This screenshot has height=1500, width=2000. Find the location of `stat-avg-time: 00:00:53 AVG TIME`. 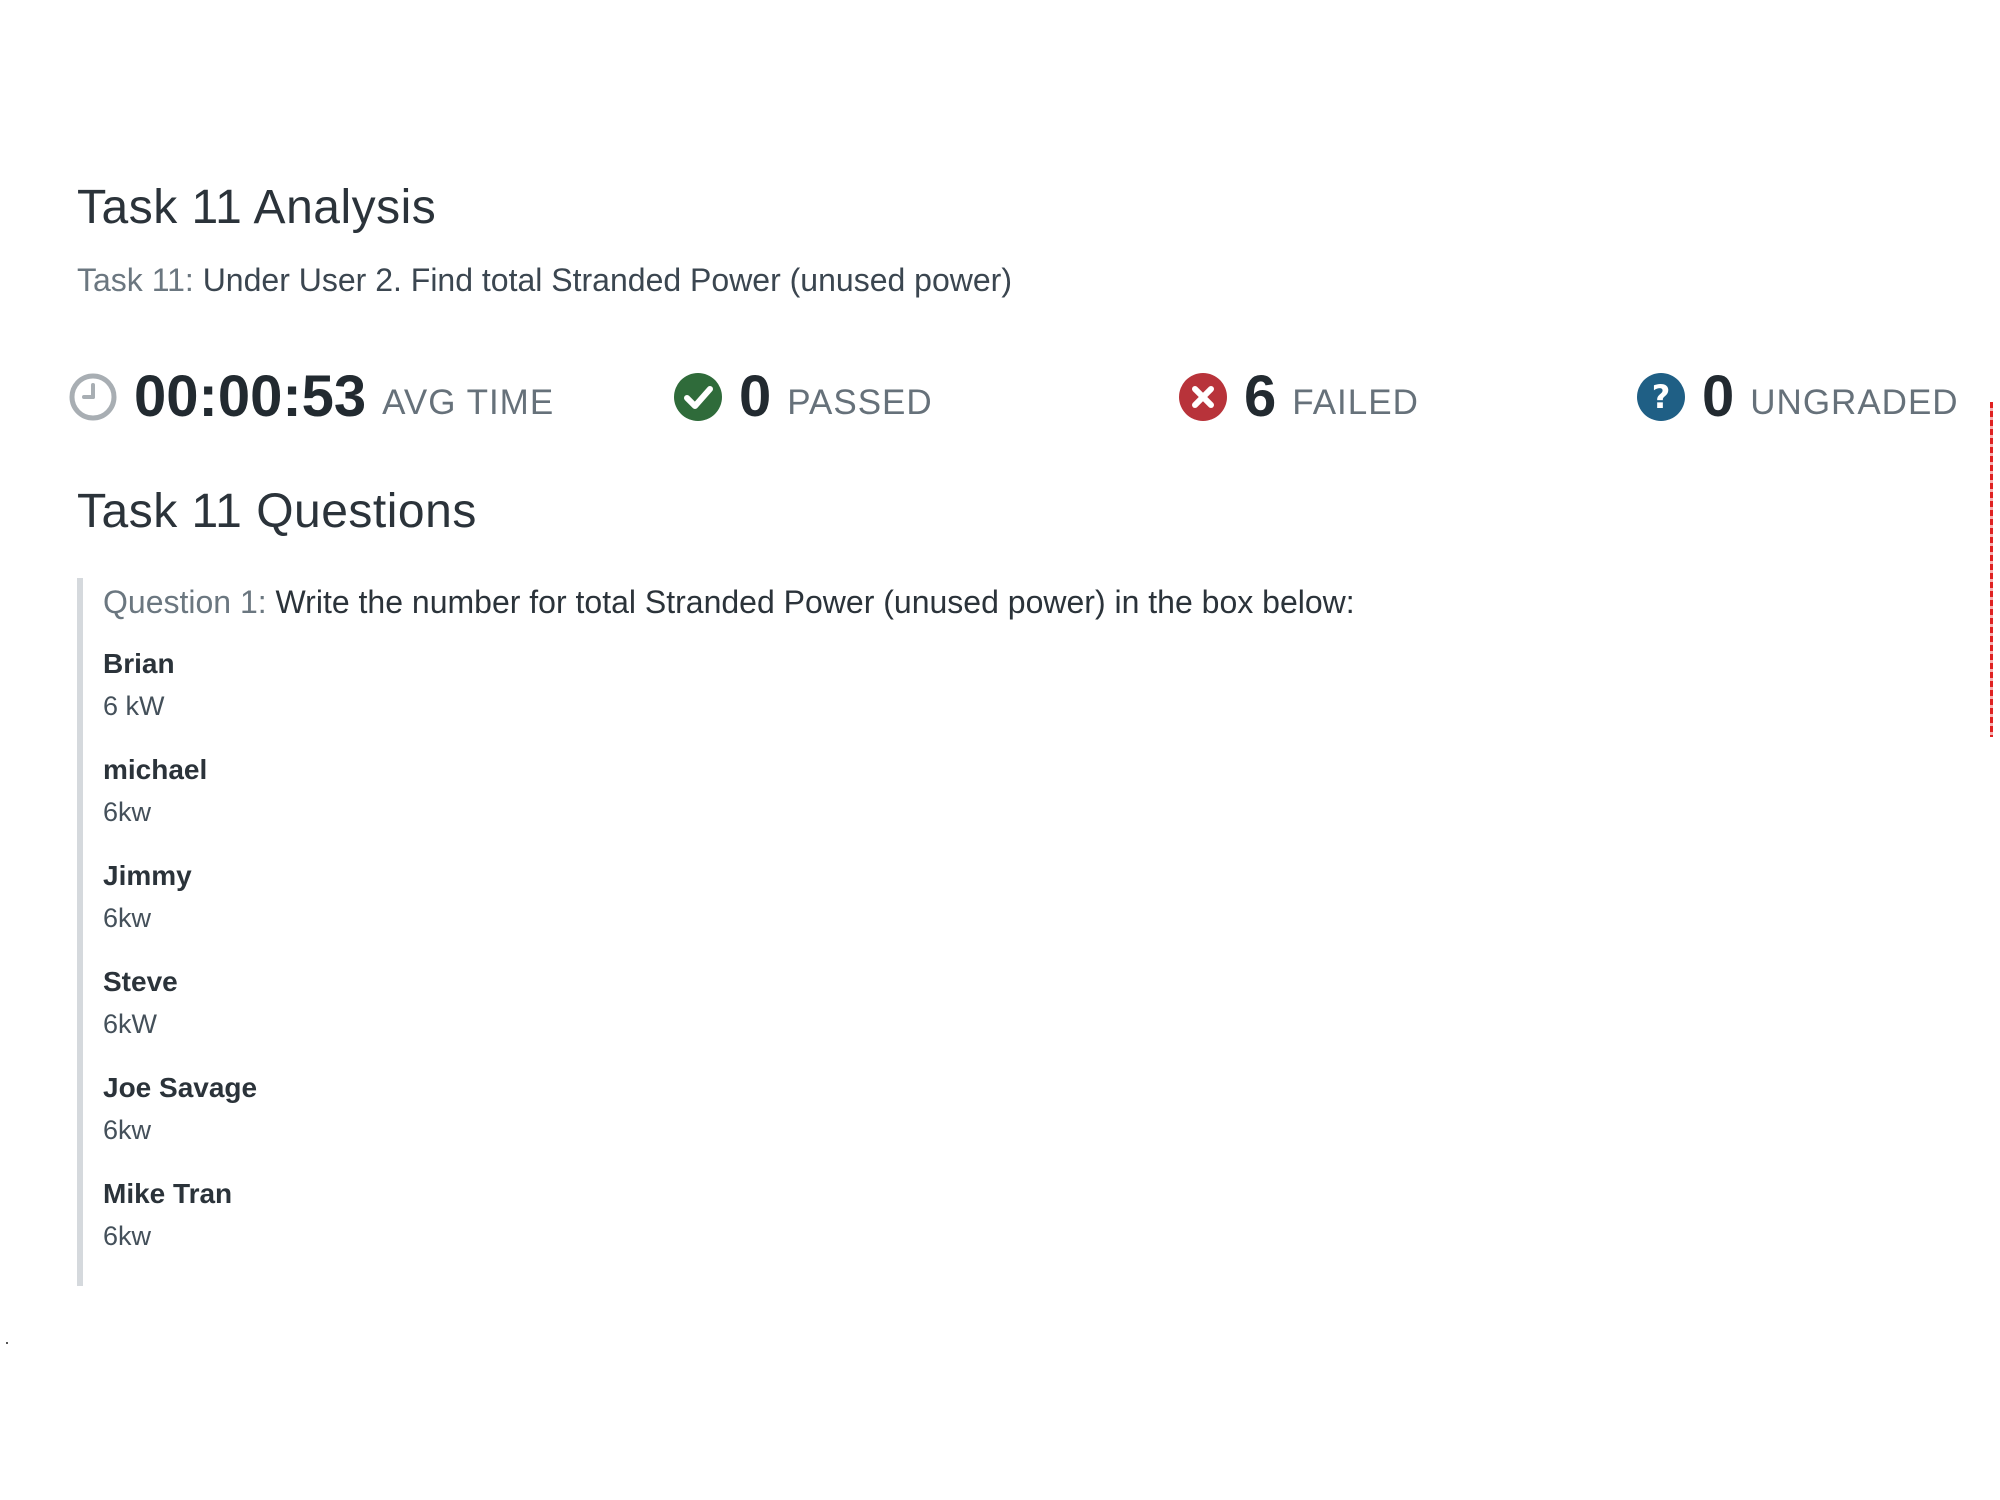

stat-avg-time: 00:00:53 AVG TIME is located at coordinates (311, 397).